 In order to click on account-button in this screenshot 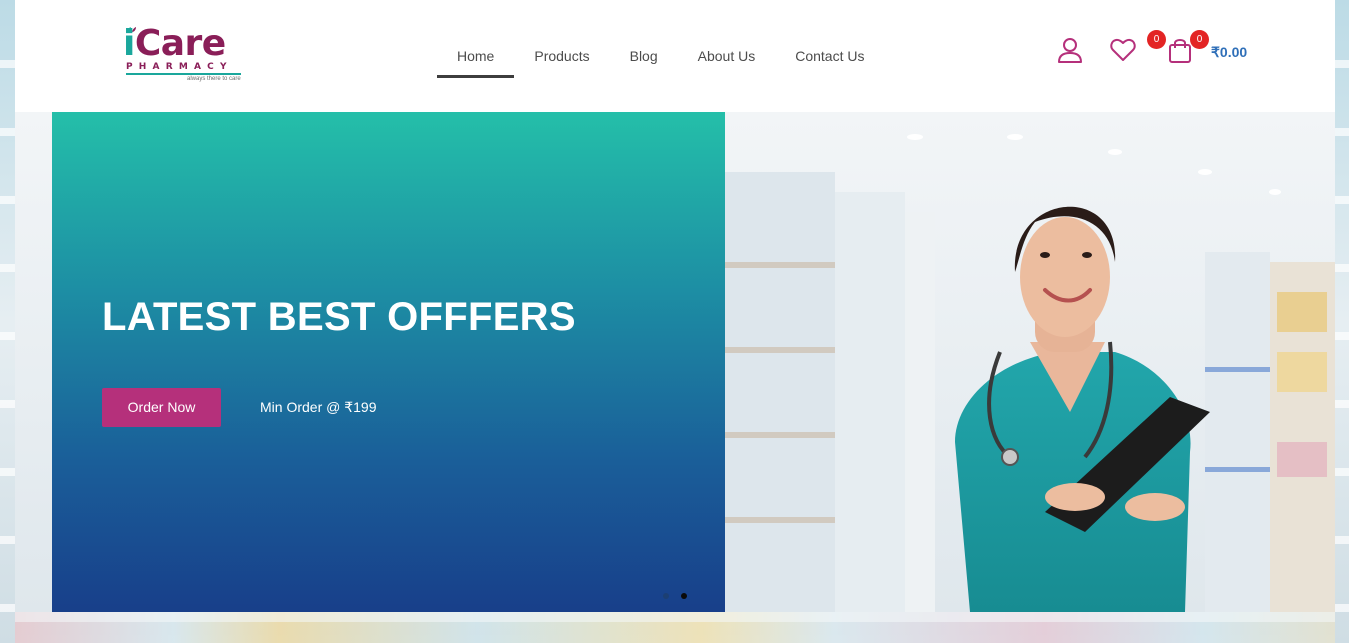, I will do `click(1070, 52)`.